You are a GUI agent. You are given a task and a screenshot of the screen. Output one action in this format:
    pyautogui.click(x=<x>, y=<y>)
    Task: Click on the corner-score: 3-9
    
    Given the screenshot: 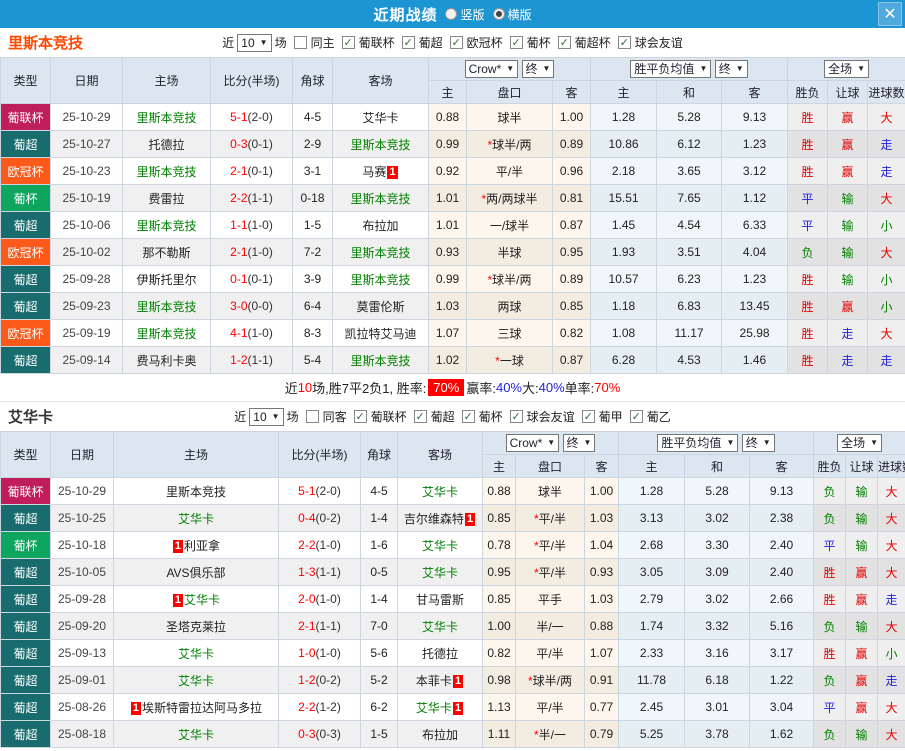 What is the action you would take?
    pyautogui.click(x=312, y=279)
    